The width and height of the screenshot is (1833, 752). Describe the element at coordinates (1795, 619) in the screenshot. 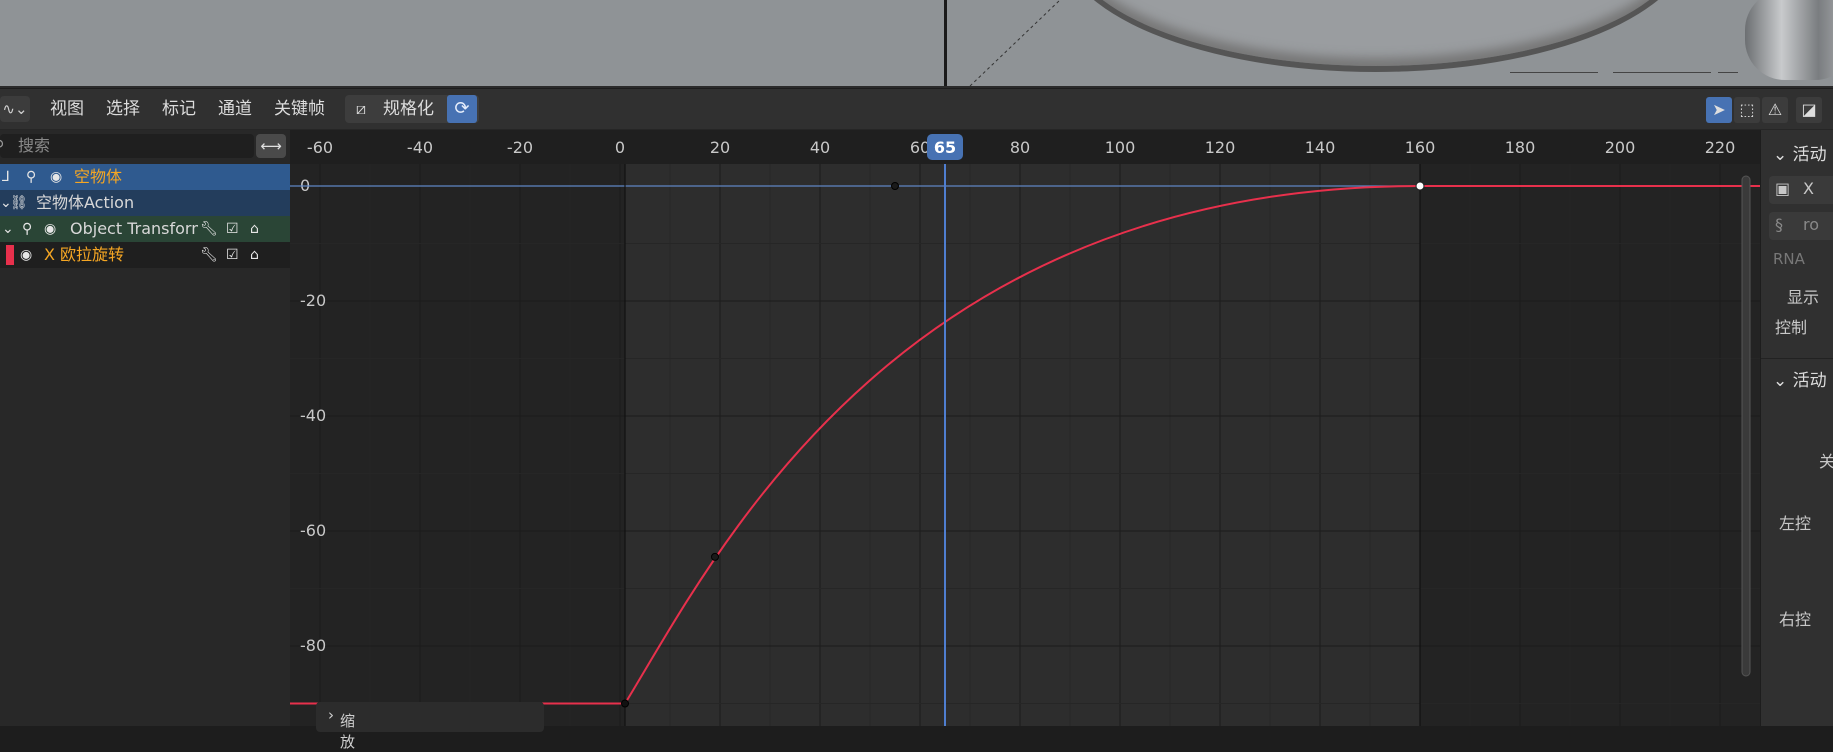

I see `right-handle-label: 右控` at that location.